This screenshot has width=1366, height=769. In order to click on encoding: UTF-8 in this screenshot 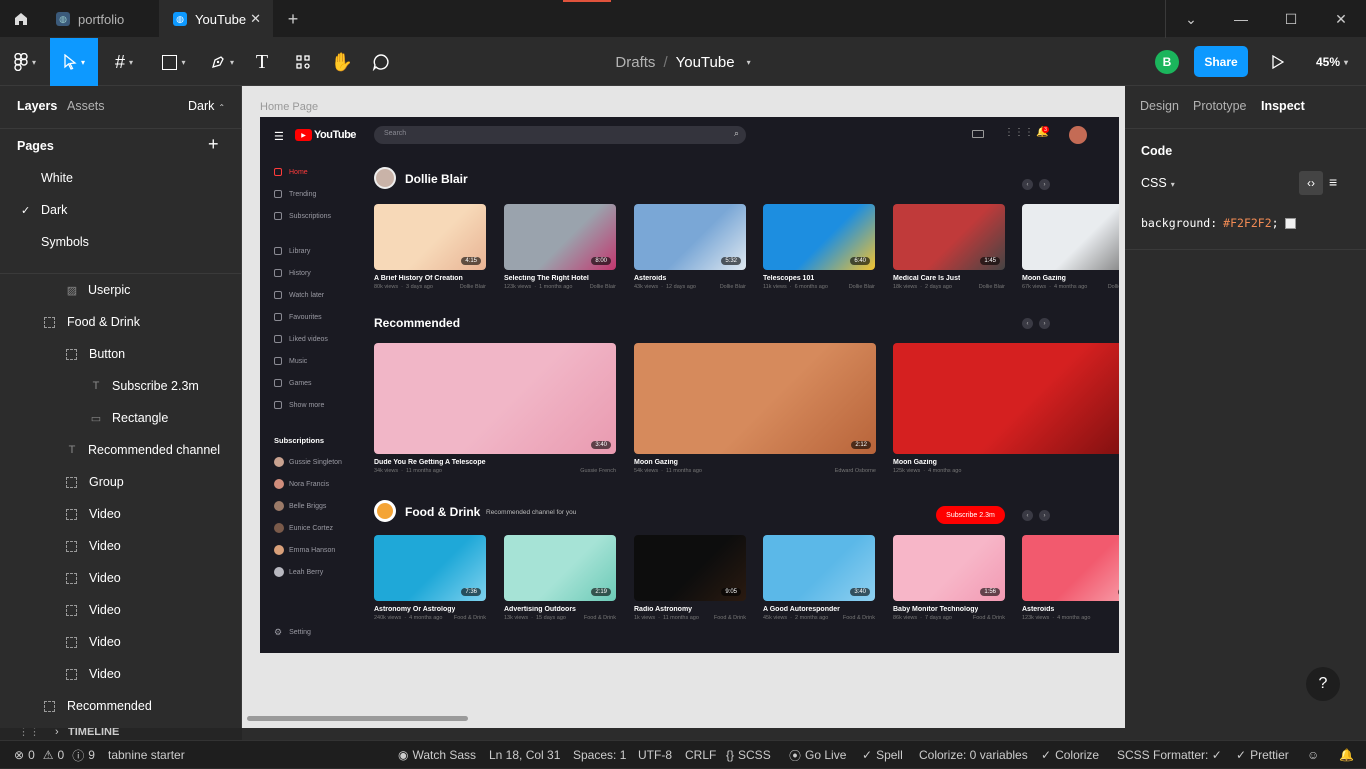, I will do `click(655, 755)`.